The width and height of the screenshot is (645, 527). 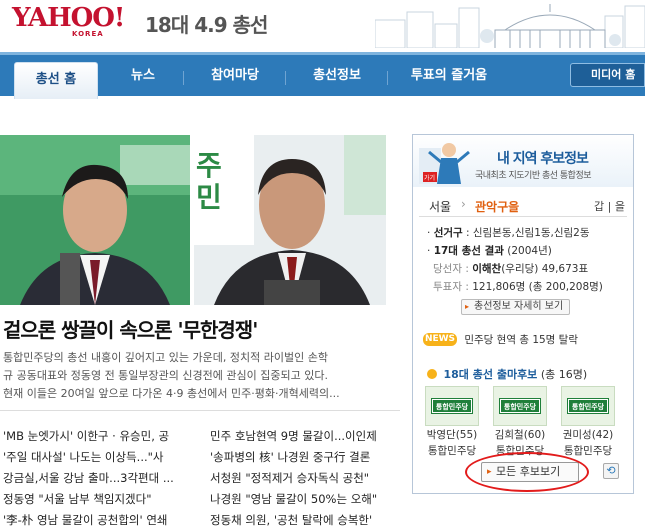 I want to click on bullet-icon, so click(x=432, y=374).